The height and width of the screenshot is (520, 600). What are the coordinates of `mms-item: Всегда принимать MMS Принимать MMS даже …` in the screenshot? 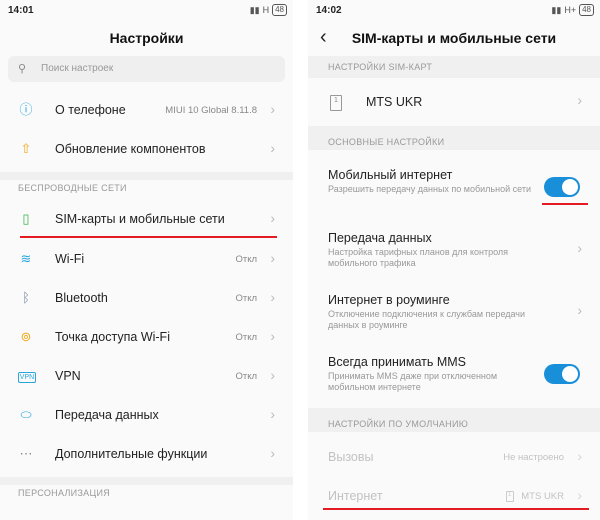 It's located at (454, 376).